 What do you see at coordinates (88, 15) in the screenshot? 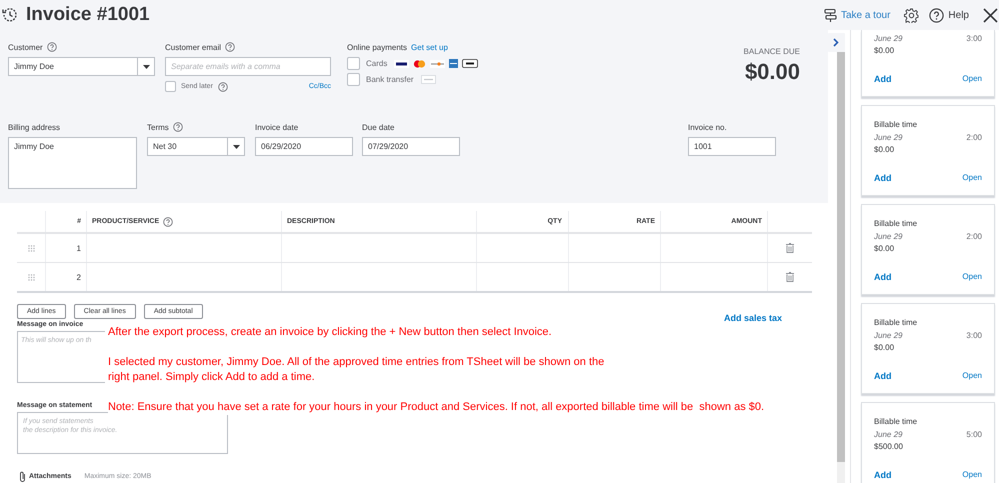
I see `page-title: Invoice #1001` at bounding box center [88, 15].